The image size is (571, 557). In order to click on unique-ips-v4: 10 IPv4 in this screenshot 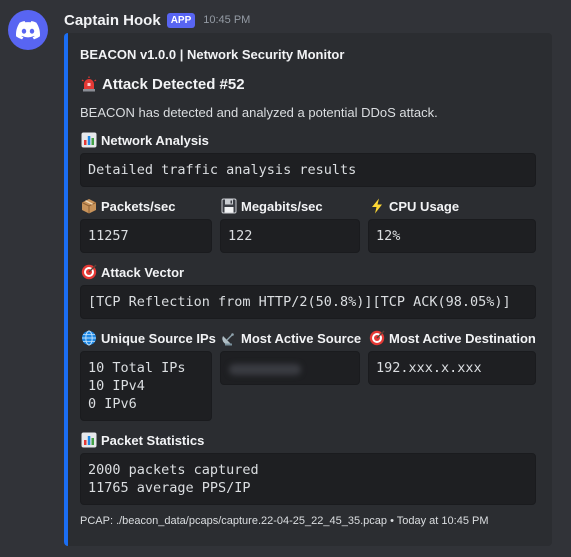, I will do `click(116, 386)`.